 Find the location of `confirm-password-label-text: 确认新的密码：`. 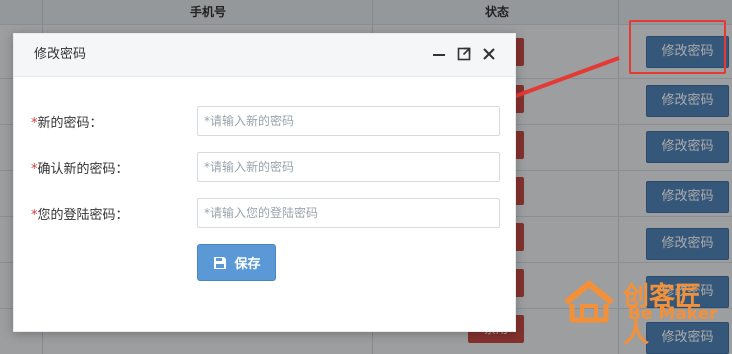

confirm-password-label-text: 确认新的密码： is located at coordinates (83, 169).